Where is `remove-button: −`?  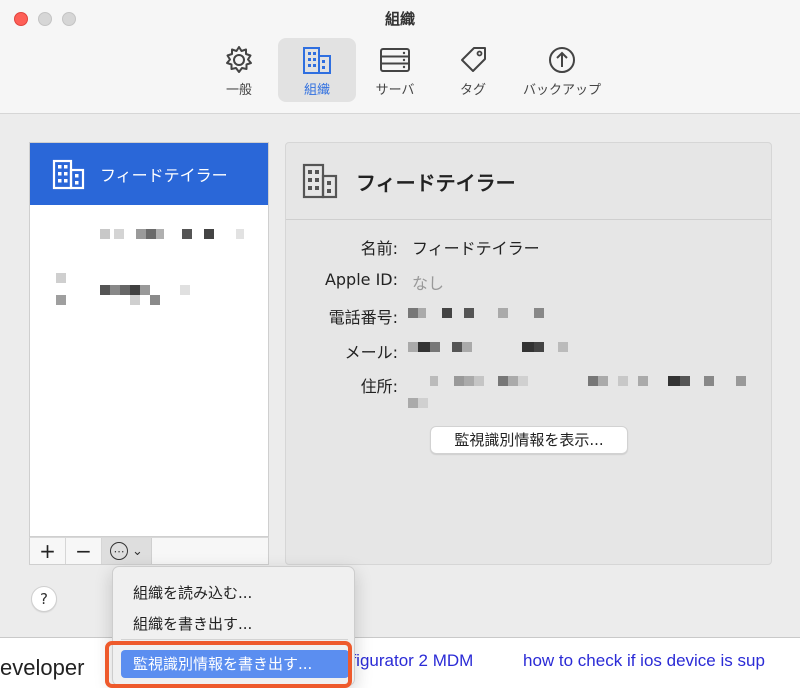
remove-button: − is located at coordinates (84, 551).